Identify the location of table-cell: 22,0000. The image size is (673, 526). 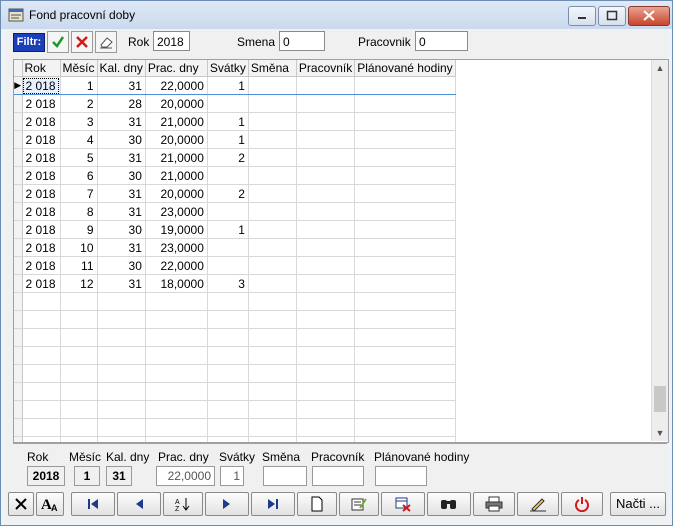
(176, 85).